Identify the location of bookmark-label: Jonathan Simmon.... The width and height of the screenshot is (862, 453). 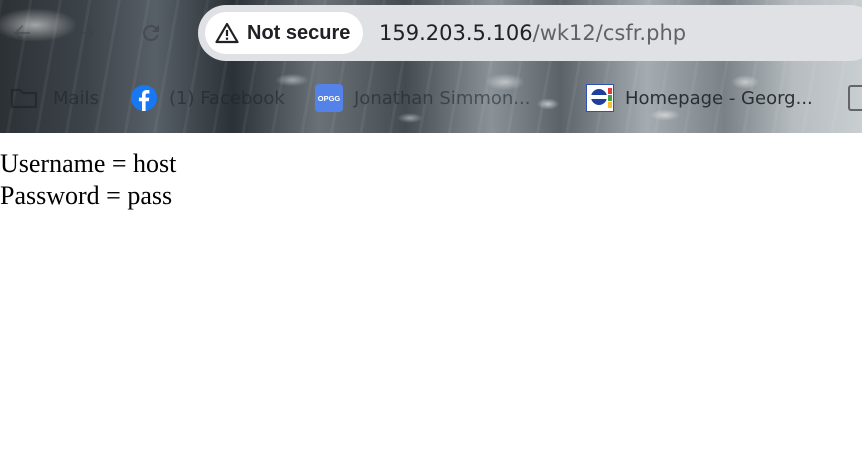
(442, 98).